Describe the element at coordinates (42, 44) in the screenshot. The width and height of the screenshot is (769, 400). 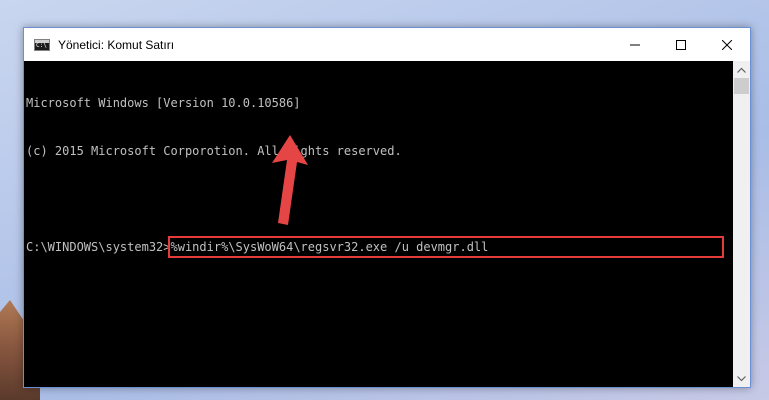
I see `cmd-icon` at that location.